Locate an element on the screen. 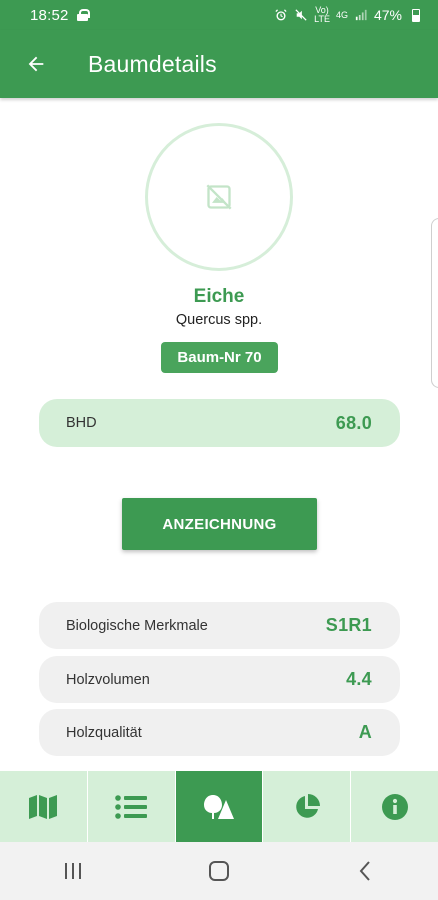  signal-icon is located at coordinates (361, 15).